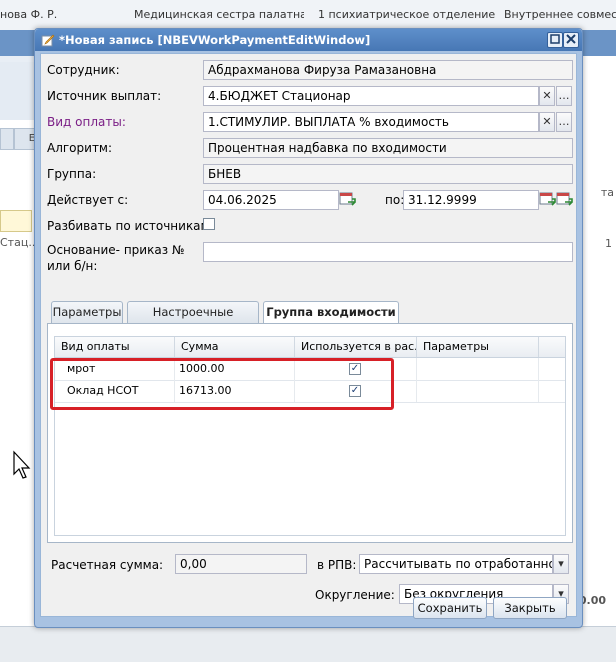  What do you see at coordinates (598, 341) in the screenshot?
I see `background-right-panel` at bounding box center [598, 341].